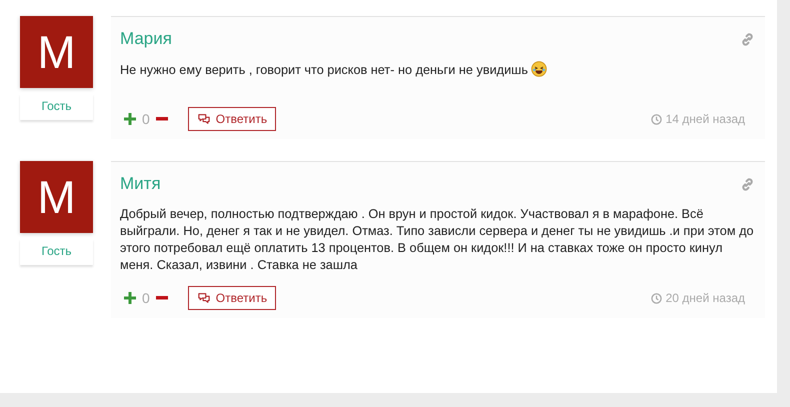  What do you see at coordinates (437, 240) in the screenshot?
I see `comment-text: Добрый вечер, полностью подтверждаю . Он врун и простой кидок. Участвовал я в марафоне. Всё выйграли. Но, денег я так и не увидел. Отмаз. Типо зависли сервера и денег ты не увидишь .и при этом до этого потребовал ещё оплатить 13 процентов. В общем он кидок!!! И на ставках тоже он просто кинул меня. Сказал, извини . Ставка не зашла` at bounding box center [437, 240].